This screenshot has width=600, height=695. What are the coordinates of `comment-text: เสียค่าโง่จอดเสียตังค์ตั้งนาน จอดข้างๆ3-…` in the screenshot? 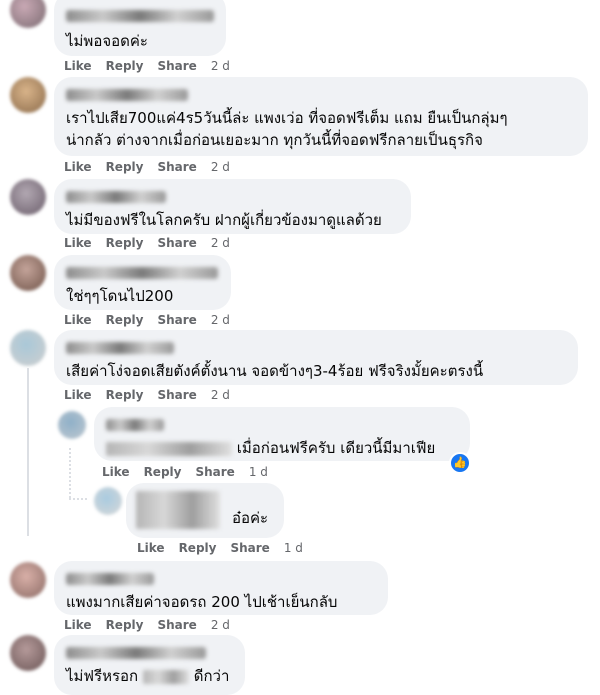 It's located at (275, 371).